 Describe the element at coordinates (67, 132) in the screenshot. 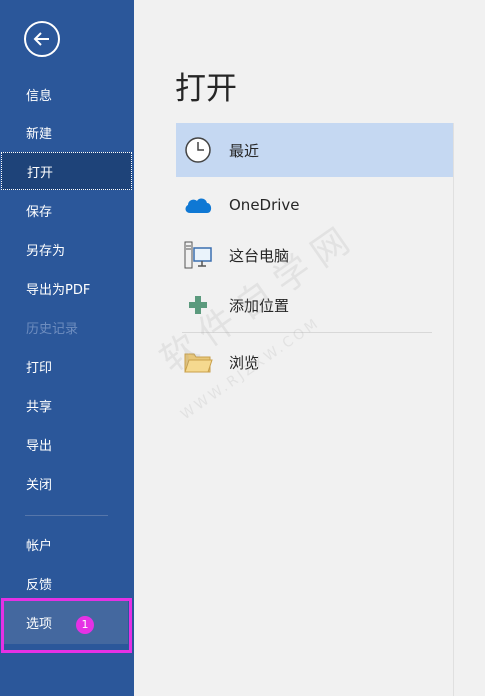

I see `sidebar-item-new: 新建` at that location.